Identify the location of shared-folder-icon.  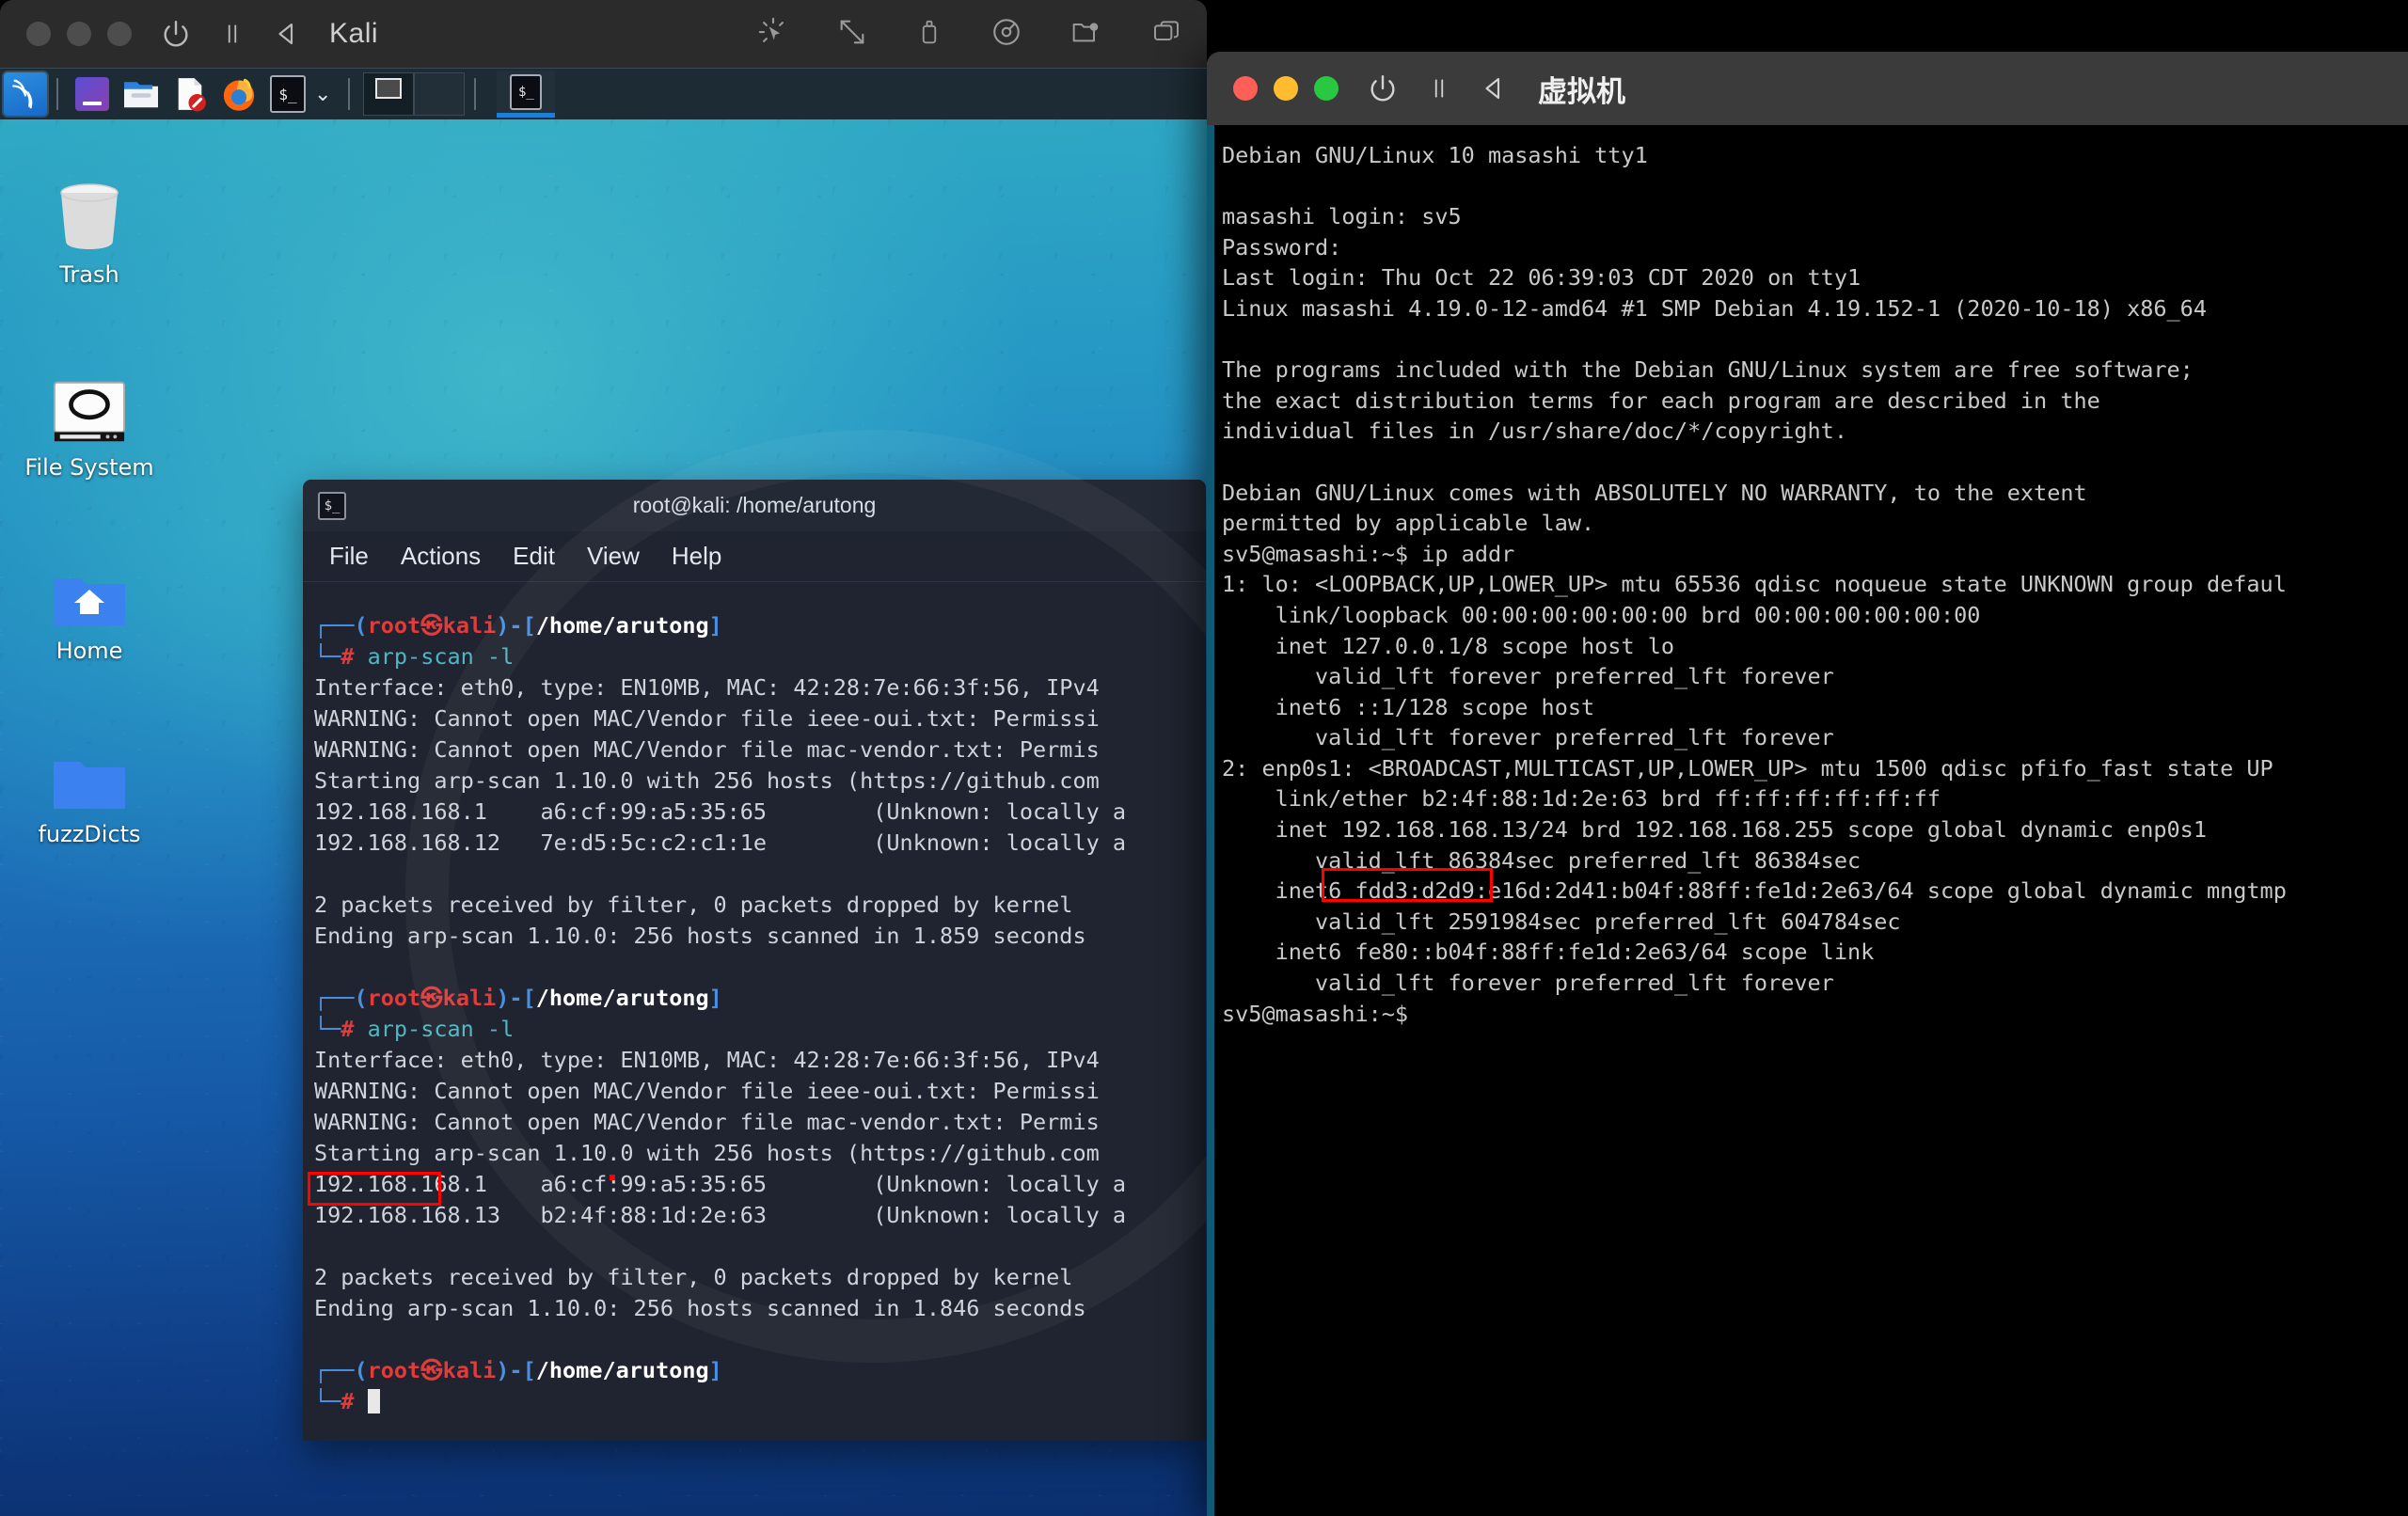
(1086, 34).